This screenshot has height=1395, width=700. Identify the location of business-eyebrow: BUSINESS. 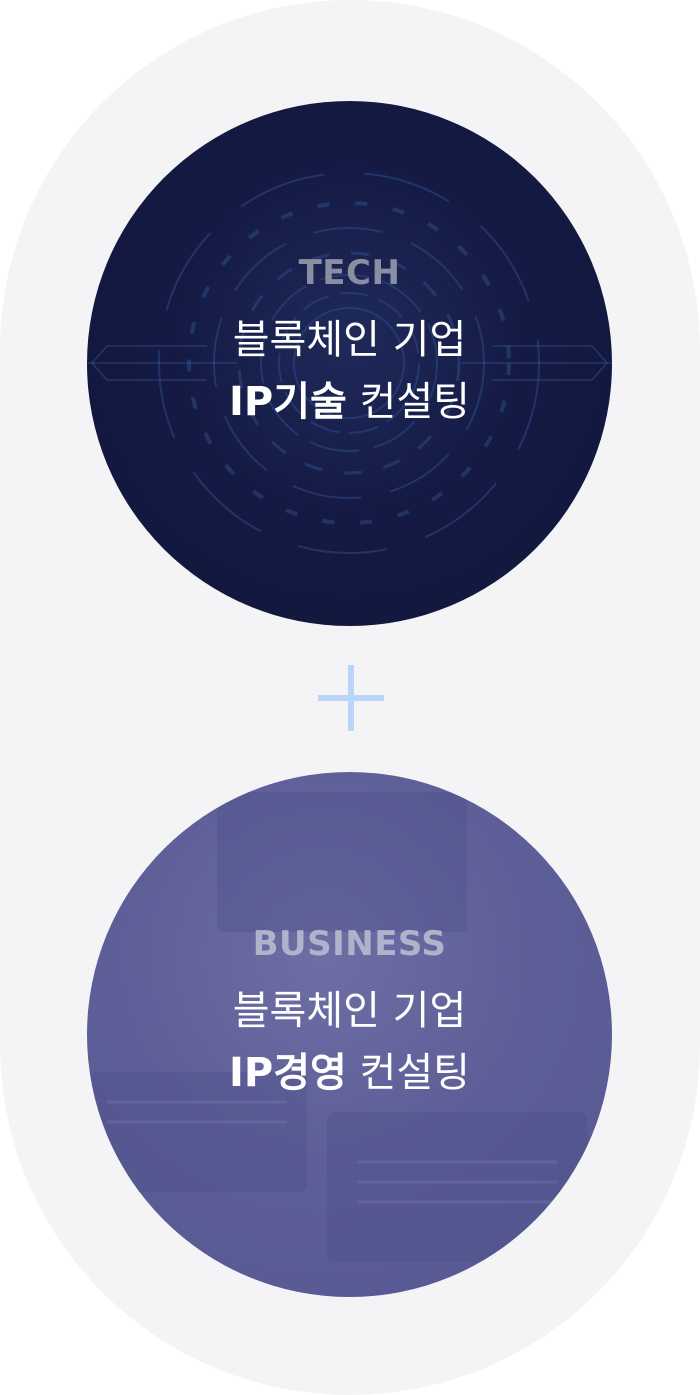
(349, 944).